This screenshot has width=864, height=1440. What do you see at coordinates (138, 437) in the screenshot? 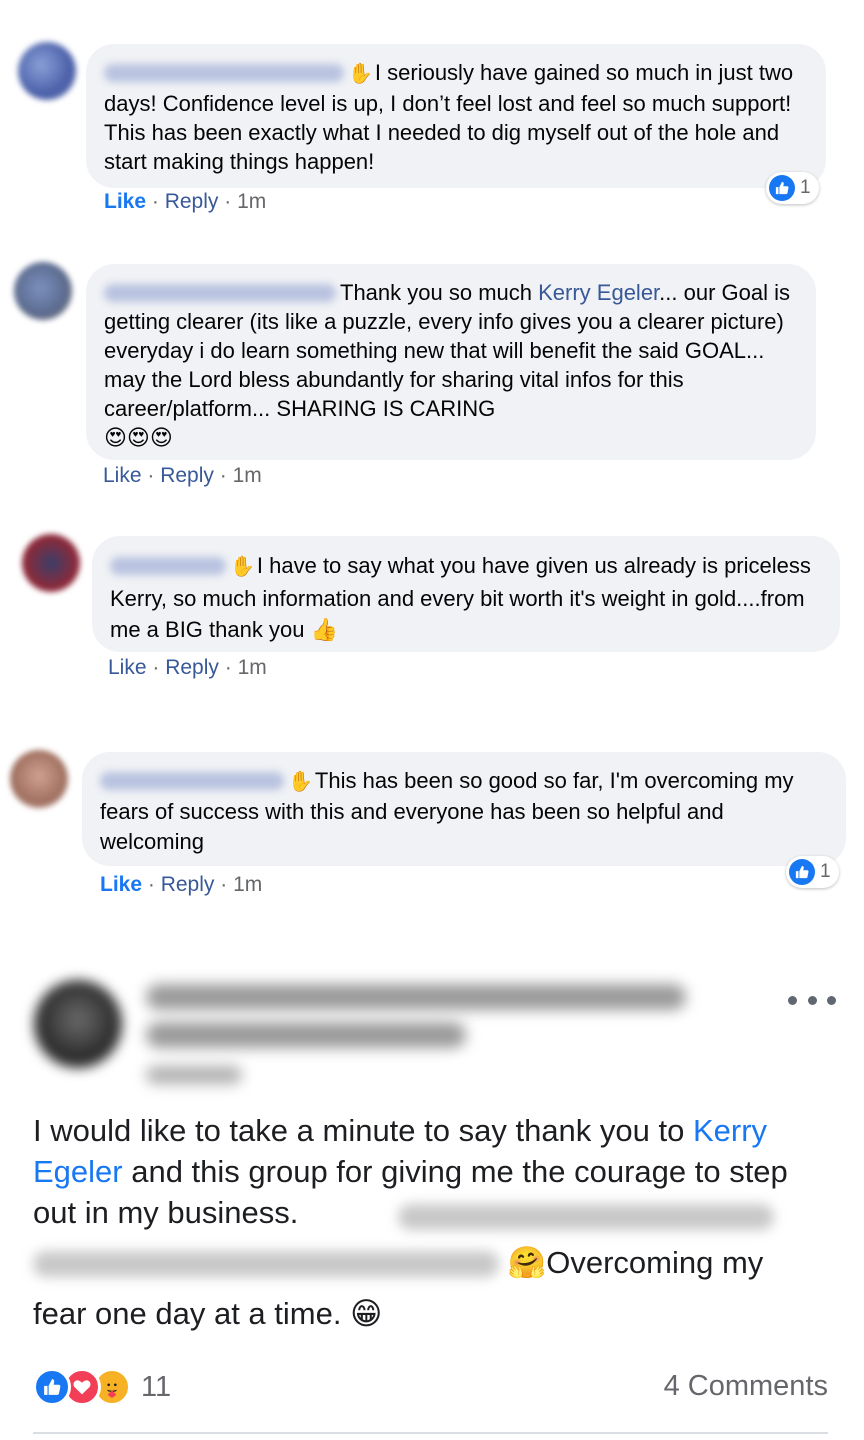
I see `heart-eyes-emoji: 😍😍😍` at bounding box center [138, 437].